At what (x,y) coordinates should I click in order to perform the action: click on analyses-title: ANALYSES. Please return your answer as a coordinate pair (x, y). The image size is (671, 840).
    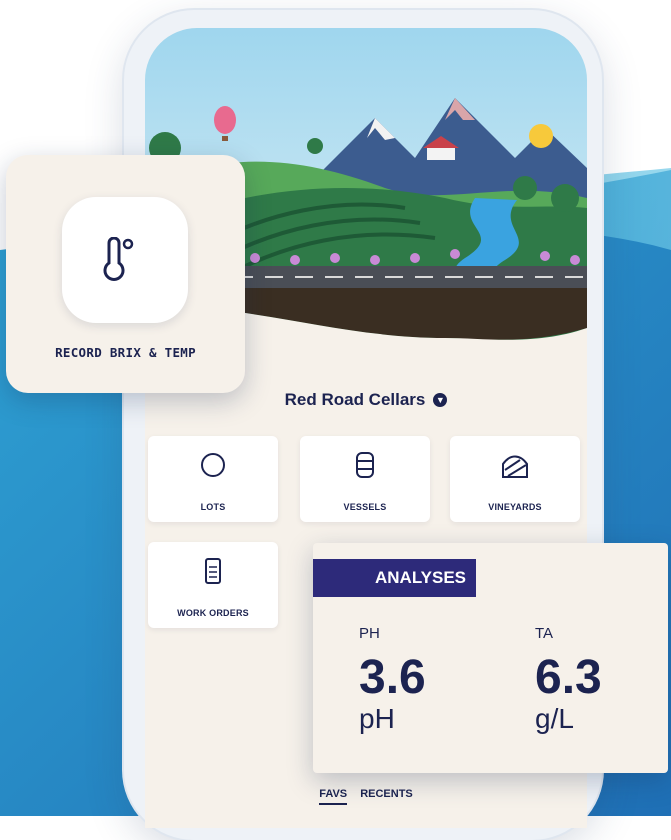
    Looking at the image, I should click on (394, 578).